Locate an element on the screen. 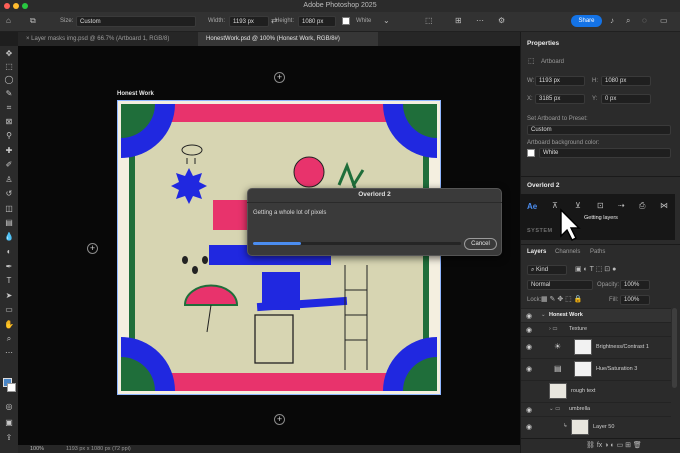  background-color-swatch is located at coordinates (11, 387).